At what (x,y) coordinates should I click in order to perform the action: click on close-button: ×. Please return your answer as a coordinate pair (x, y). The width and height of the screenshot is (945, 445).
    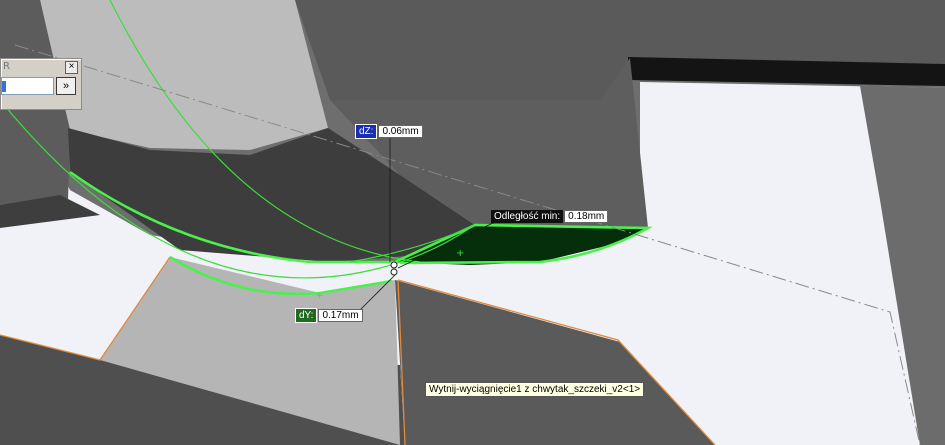
    Looking at the image, I should click on (71, 67).